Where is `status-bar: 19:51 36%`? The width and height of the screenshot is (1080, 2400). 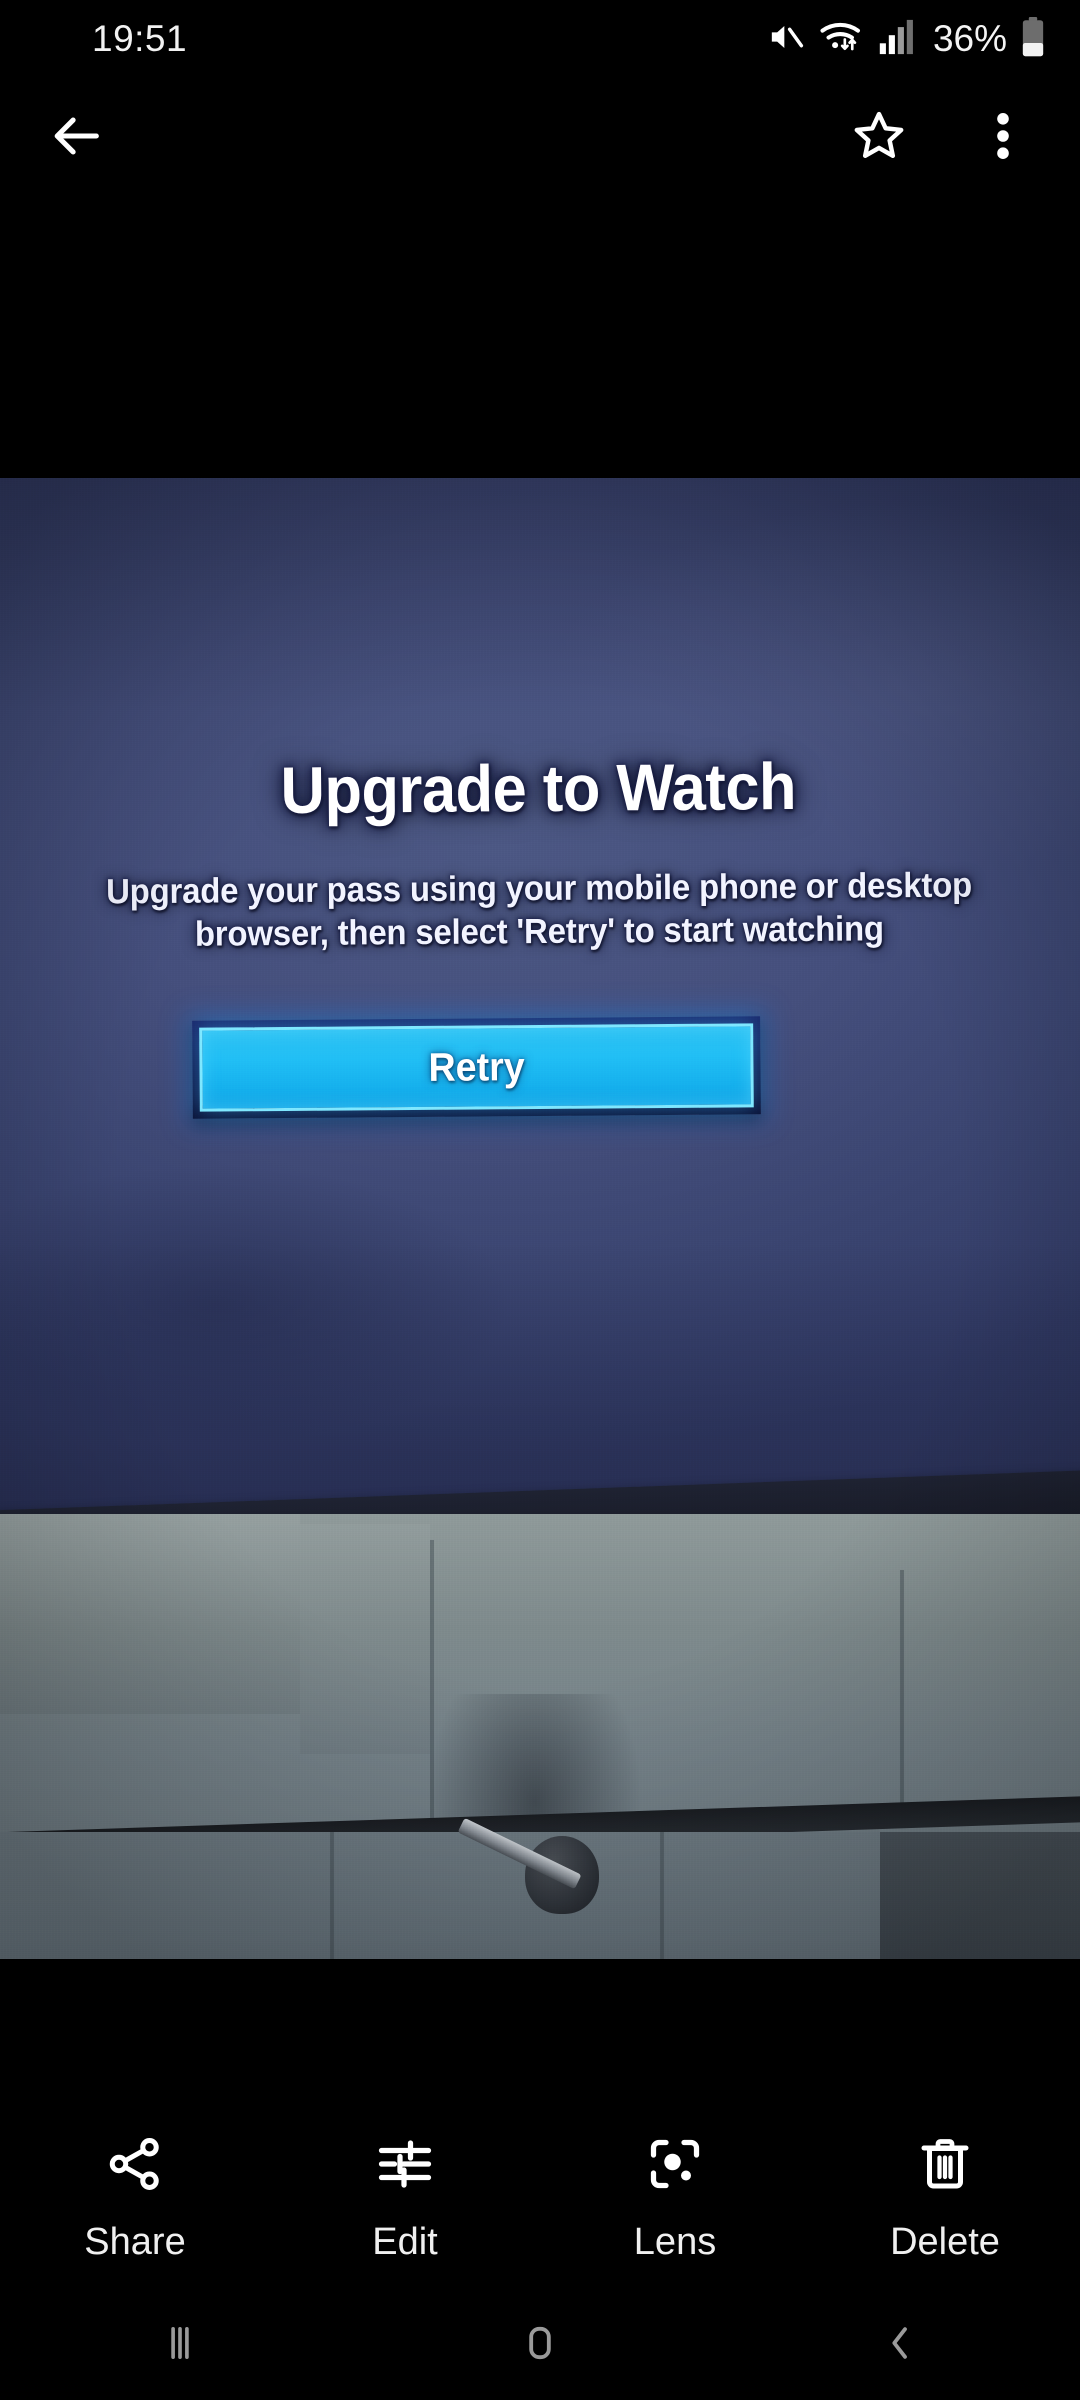 status-bar: 19:51 36% is located at coordinates (540, 39).